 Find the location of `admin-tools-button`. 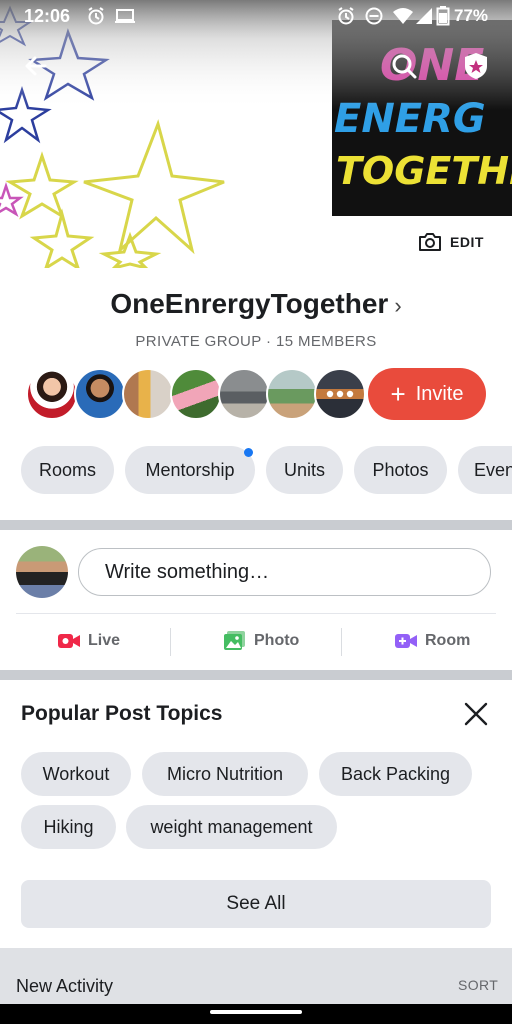

admin-tools-button is located at coordinates (476, 66).